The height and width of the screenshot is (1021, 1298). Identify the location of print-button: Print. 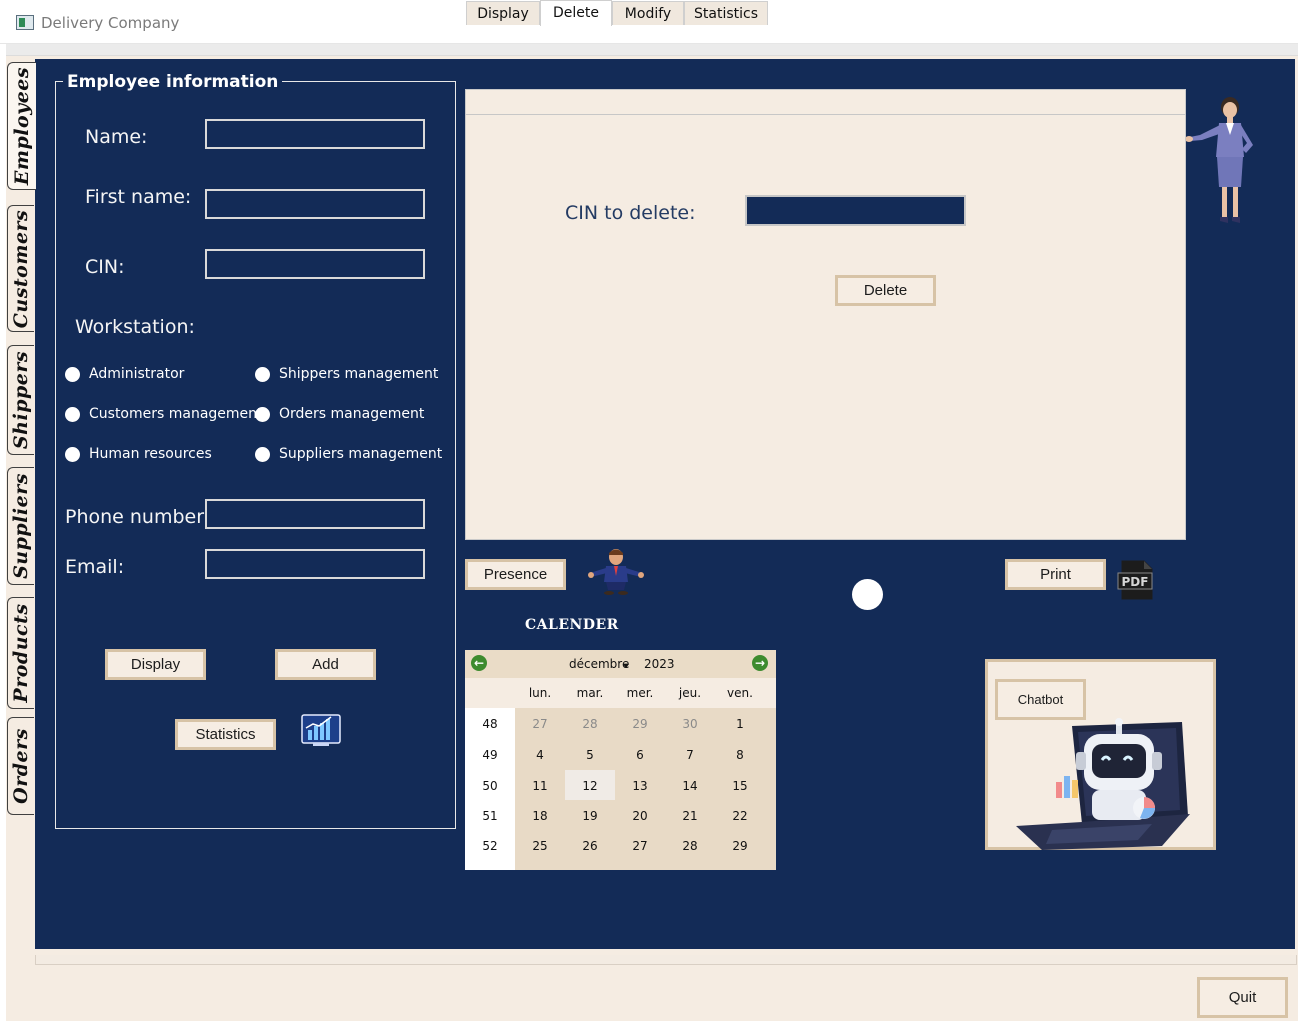
(1055, 574).